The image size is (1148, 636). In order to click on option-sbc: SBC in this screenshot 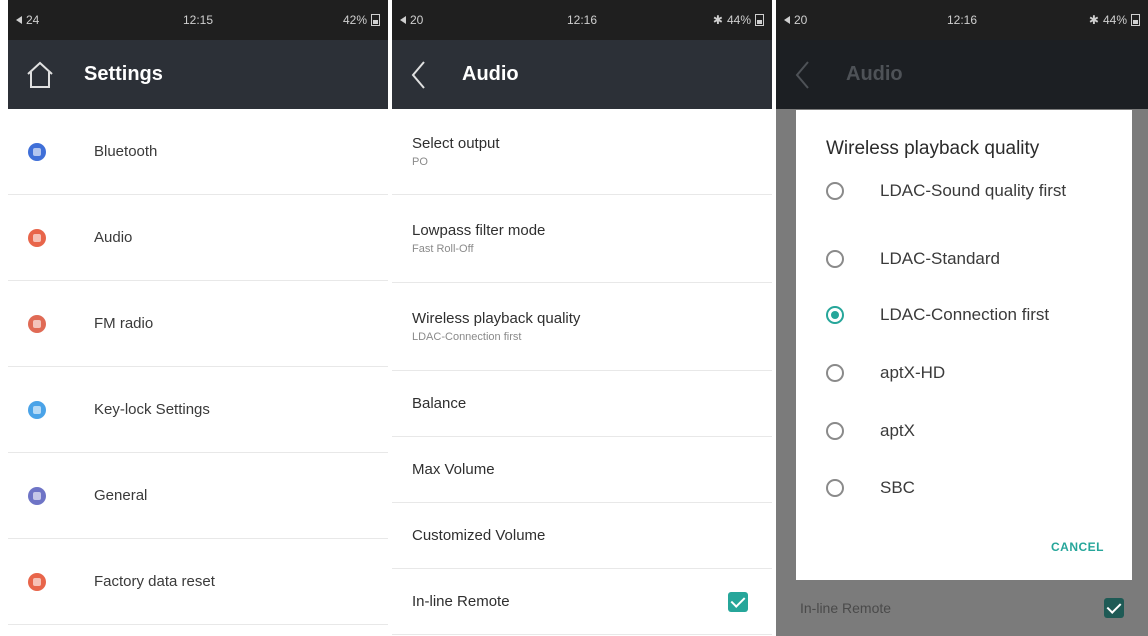, I will do `click(958, 488)`.